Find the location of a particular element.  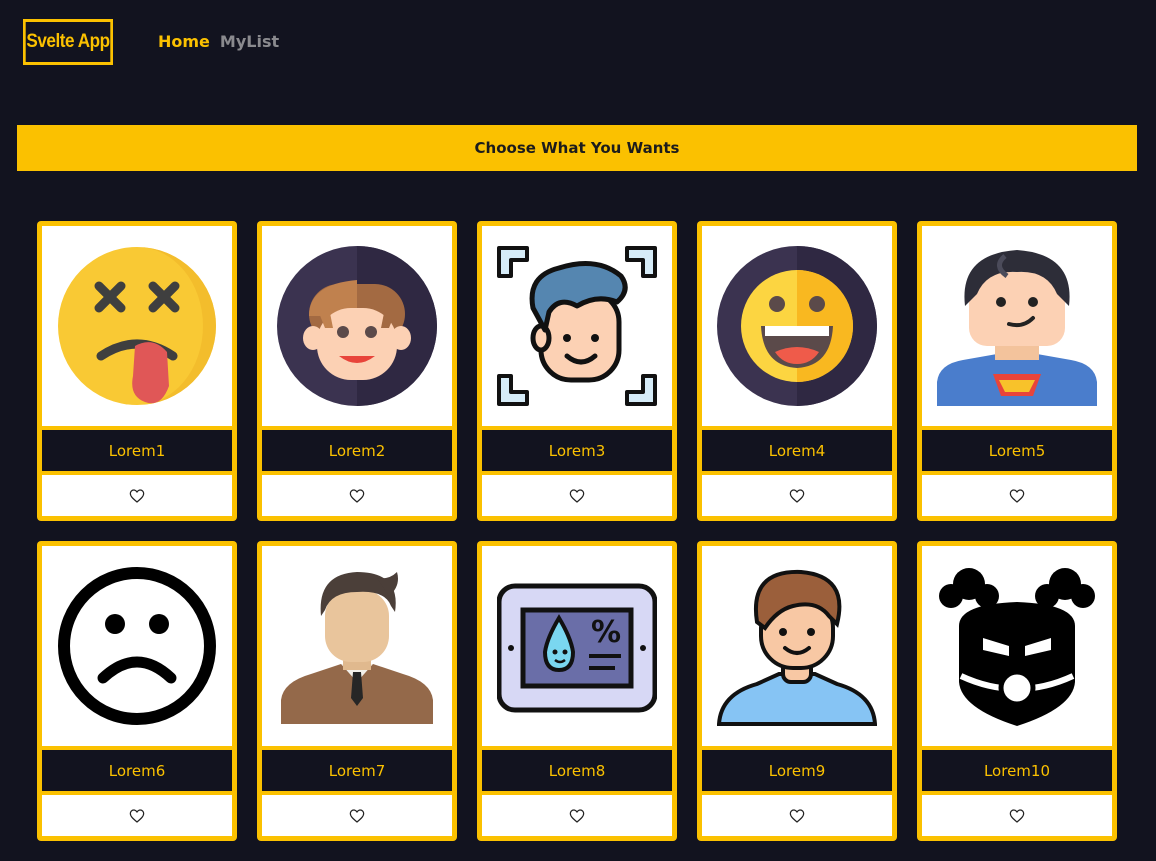

card-image: % is located at coordinates (577, 646).